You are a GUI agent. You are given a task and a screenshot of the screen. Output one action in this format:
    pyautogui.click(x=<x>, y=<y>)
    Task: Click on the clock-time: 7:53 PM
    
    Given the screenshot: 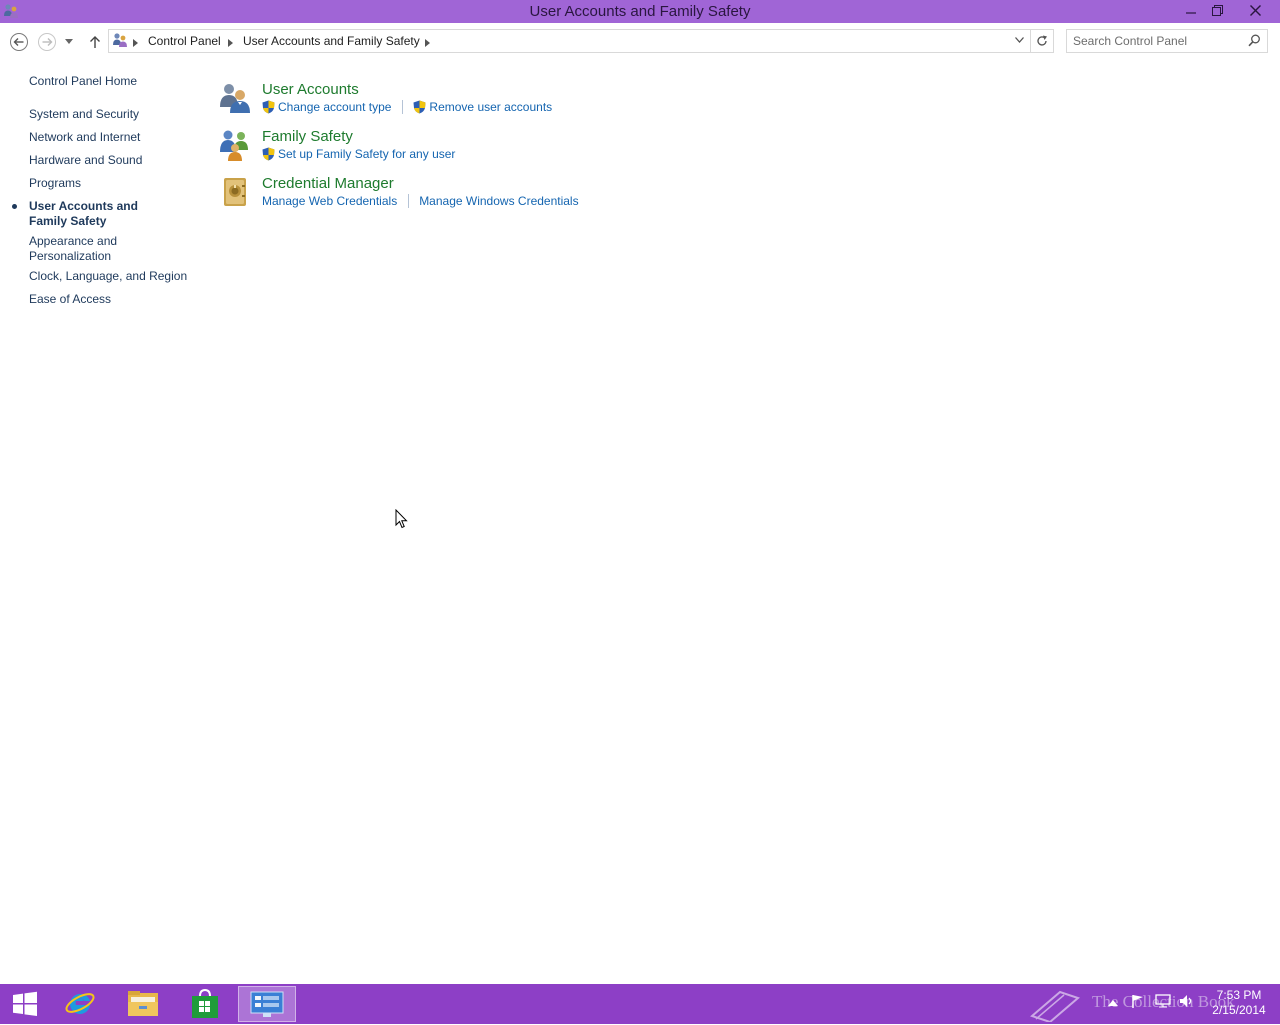 What is the action you would take?
    pyautogui.click(x=1239, y=995)
    